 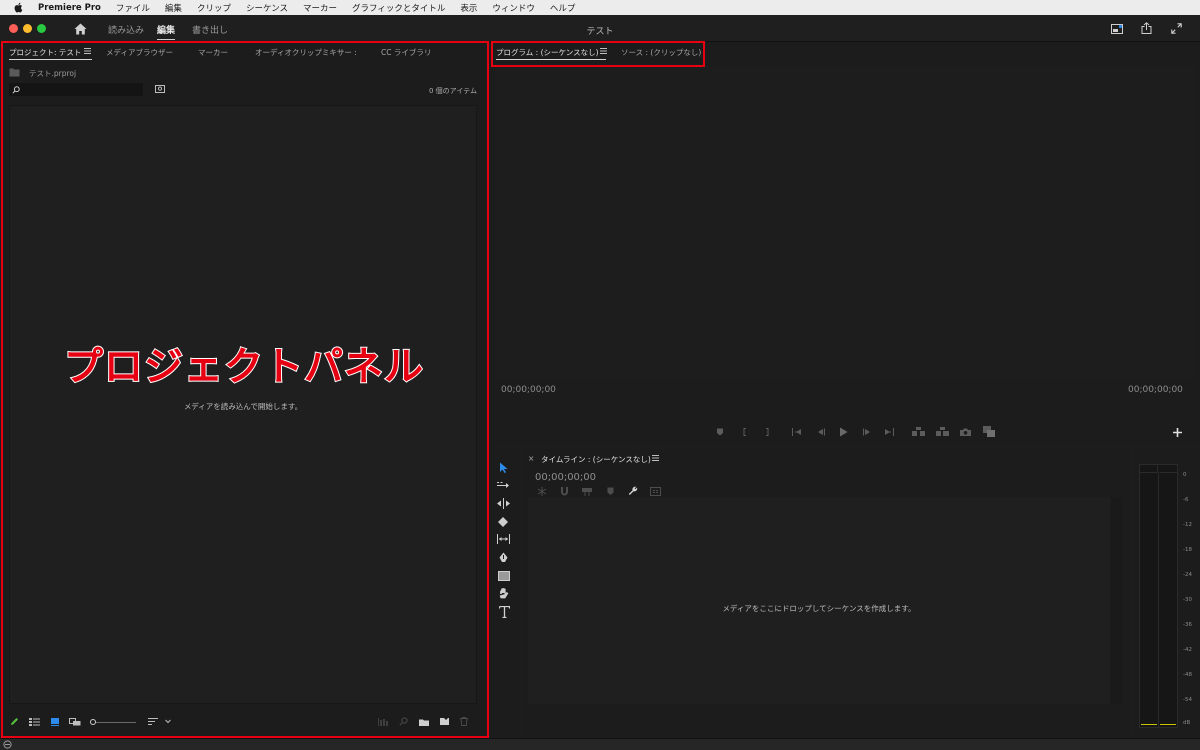 I want to click on tab-media-browser: メディアブラウザー, so click(x=139, y=52).